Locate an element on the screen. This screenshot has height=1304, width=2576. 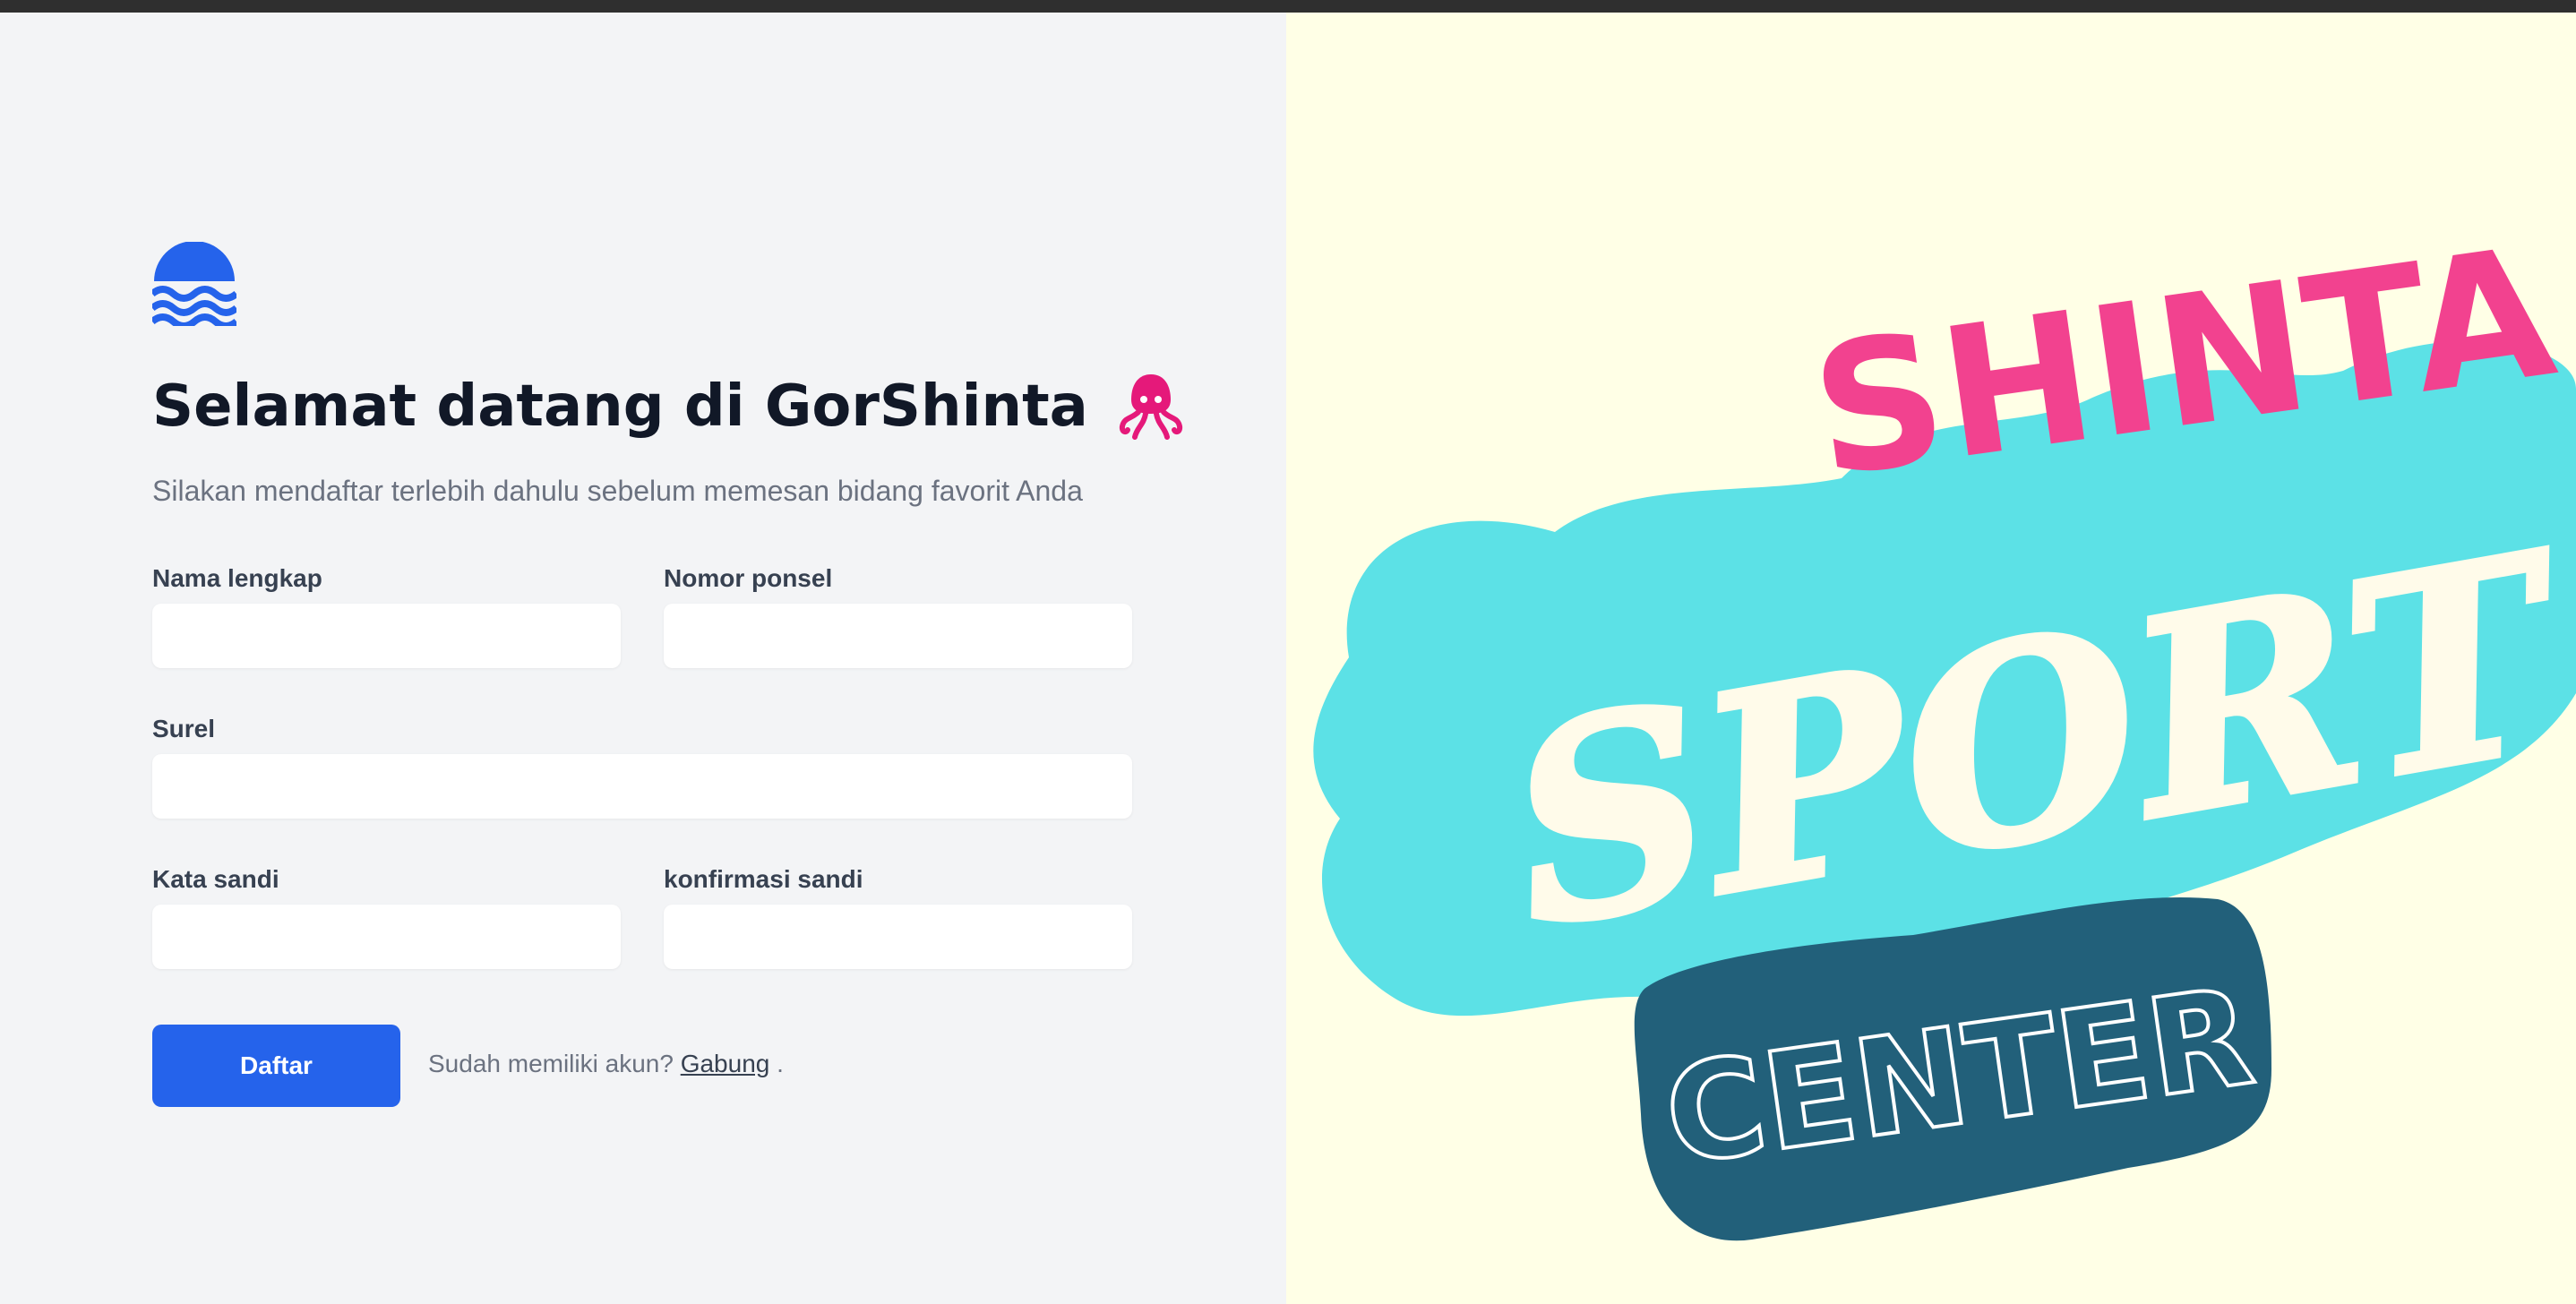
title-text: Selamat datang di GorShinta is located at coordinates (620, 406).